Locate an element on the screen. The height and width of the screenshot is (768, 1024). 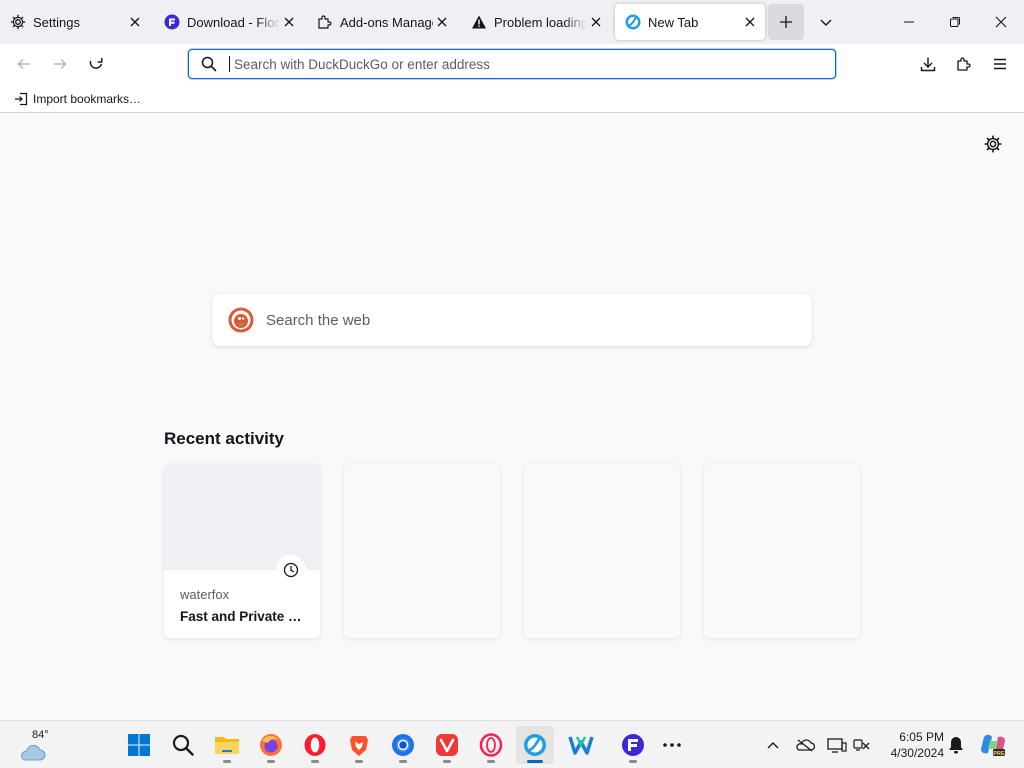
tab-settings: Settings is located at coordinates (75, 22).